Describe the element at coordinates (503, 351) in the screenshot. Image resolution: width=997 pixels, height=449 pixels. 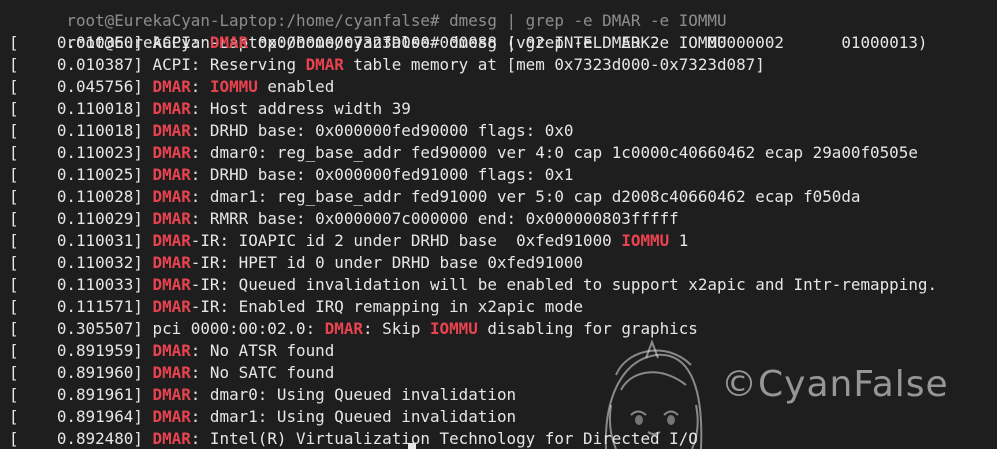
I see `dmesg-line: [ 0.891959] DMAR: No ATSR found` at that location.